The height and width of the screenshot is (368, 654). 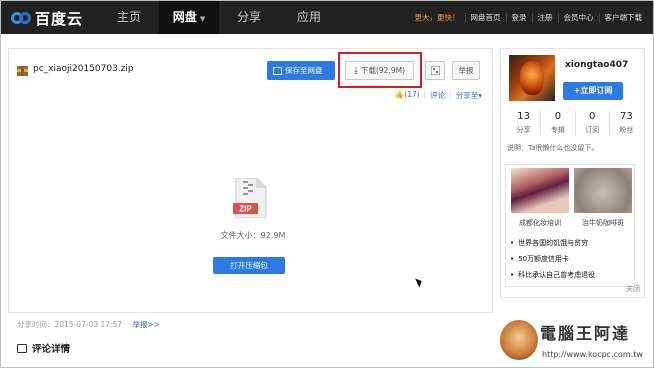 What do you see at coordinates (184, 17) in the screenshot?
I see `nav-tab-label: 网盘` at bounding box center [184, 17].